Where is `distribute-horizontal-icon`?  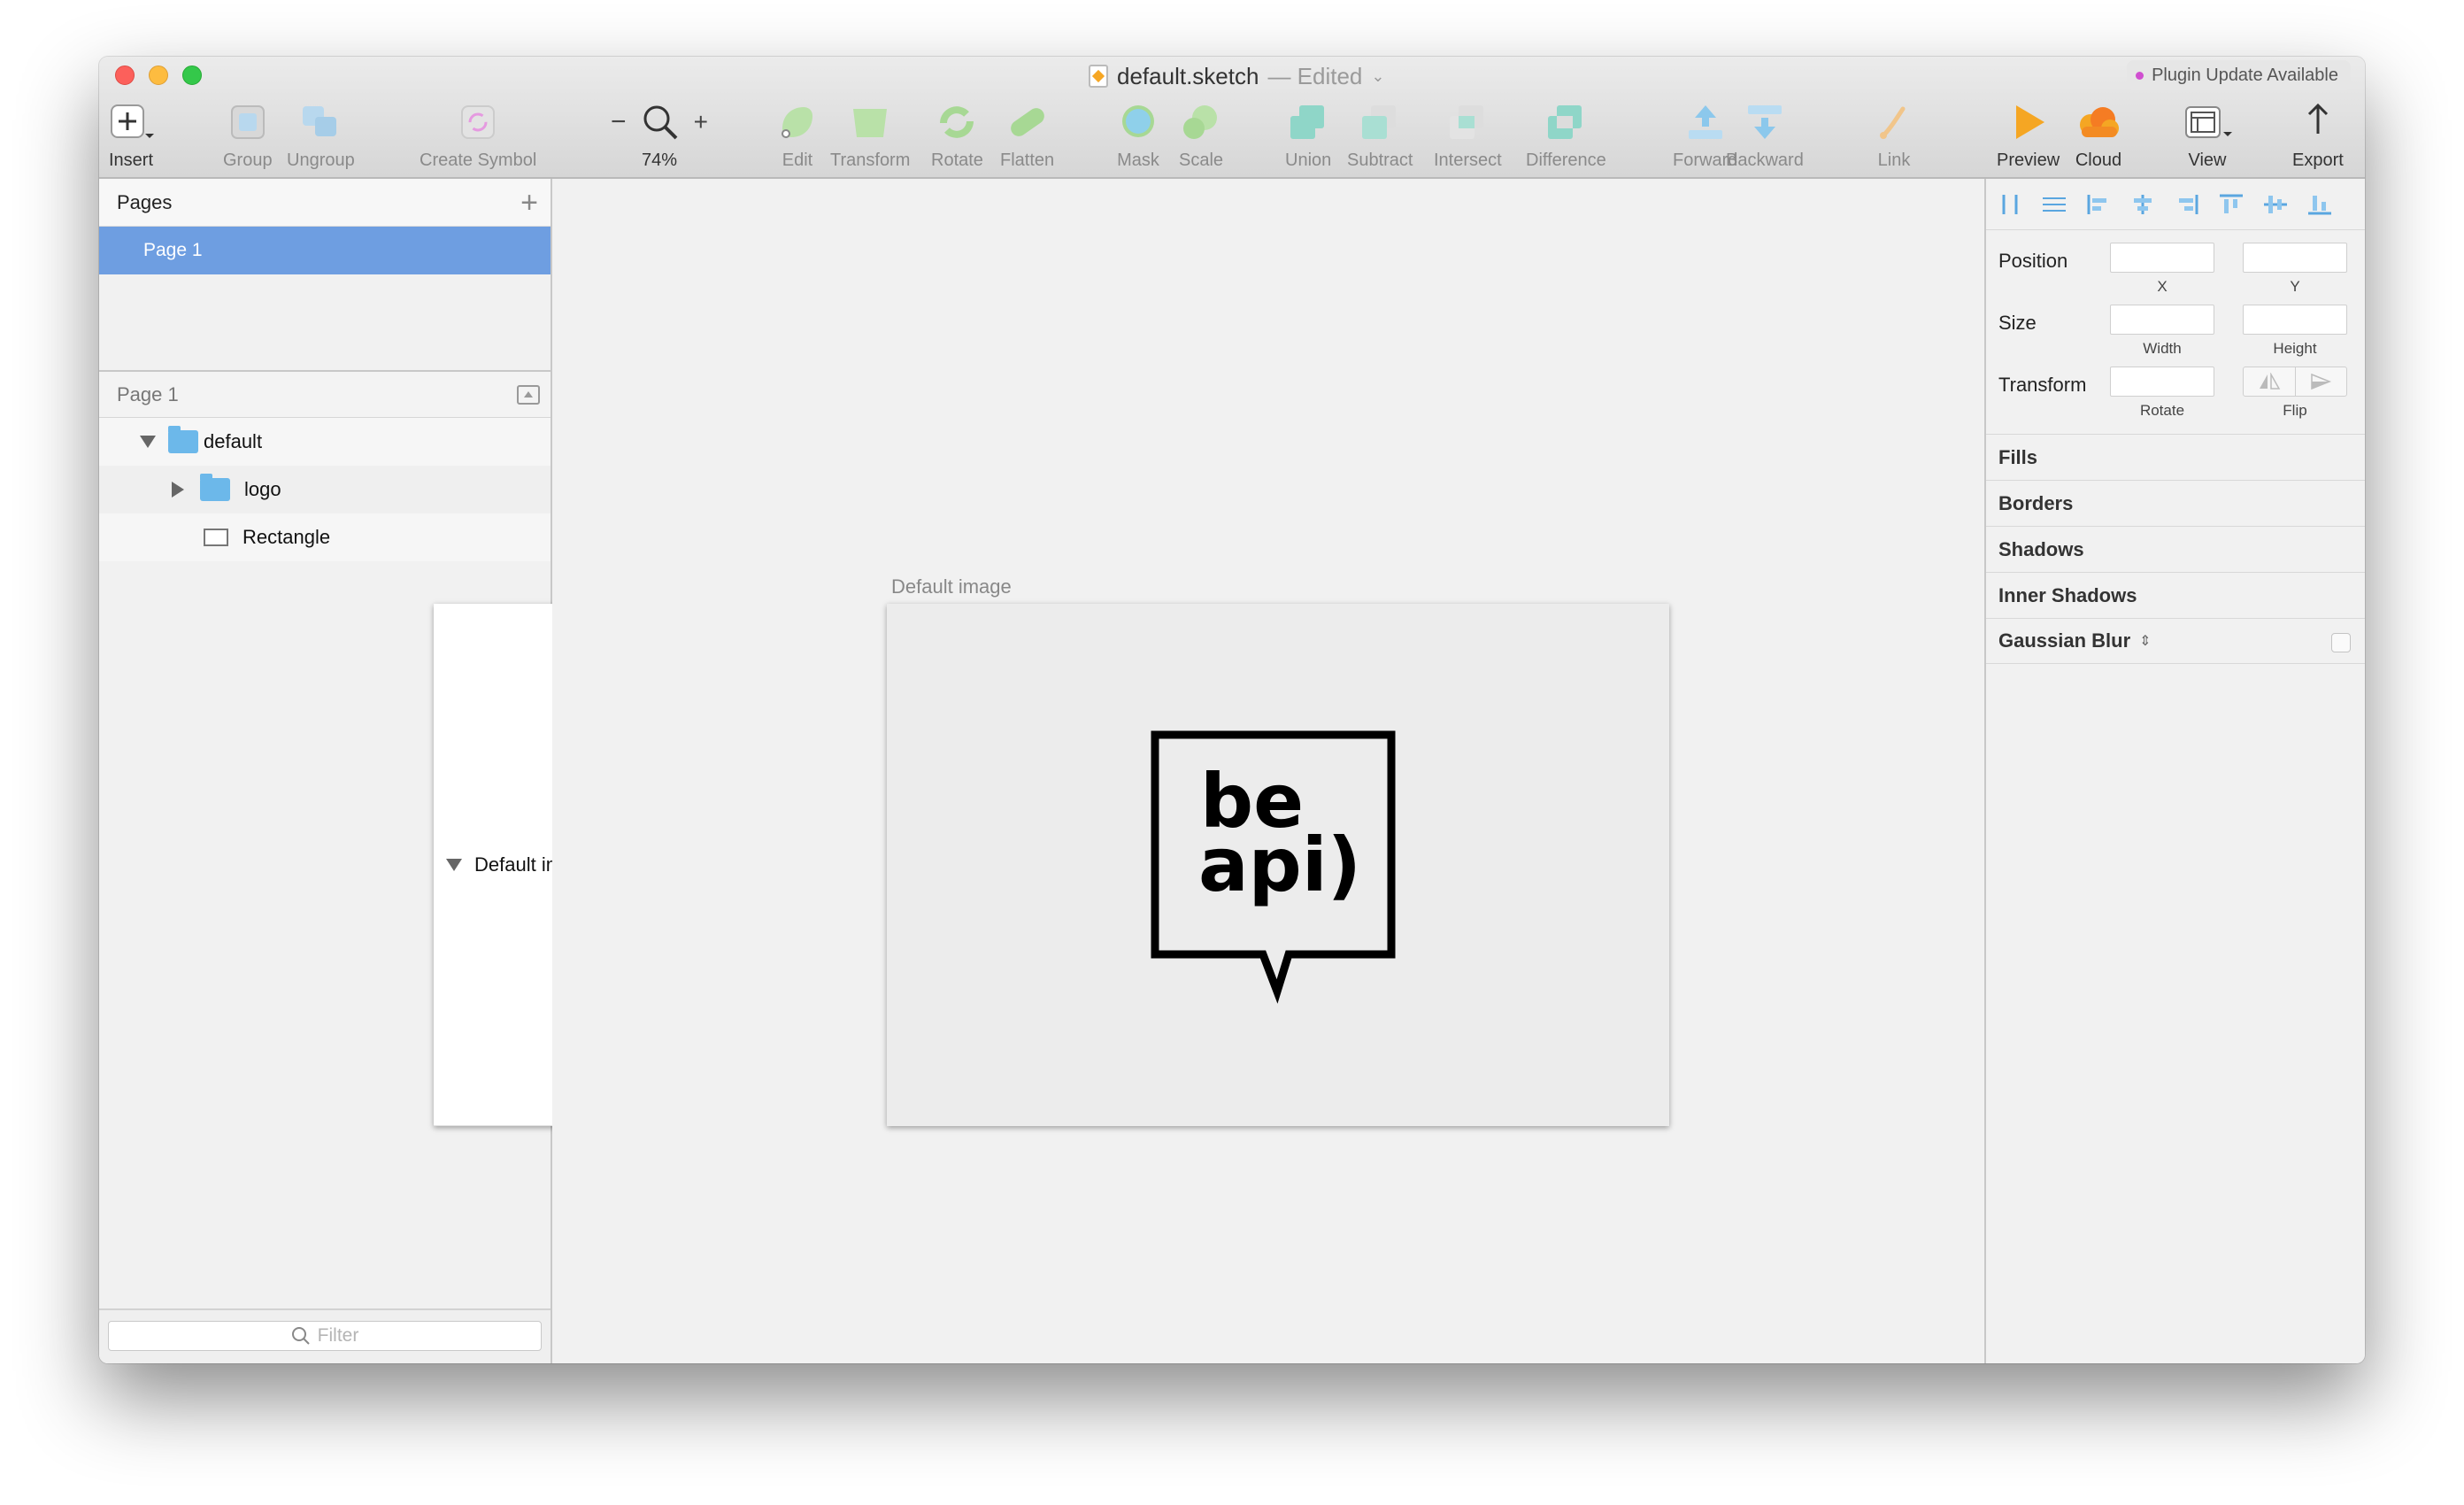 distribute-horizontal-icon is located at coordinates (2010, 204).